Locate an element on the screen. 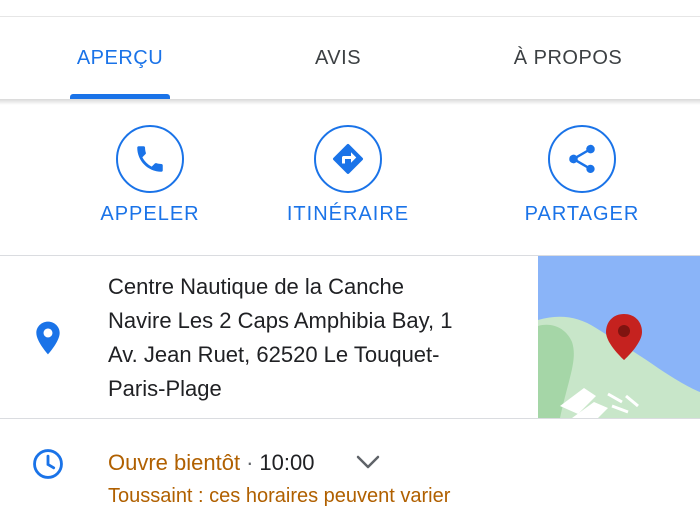 The height and width of the screenshot is (508, 700). address-line: Navire Les 2 Caps Amphibia Bay, 1 is located at coordinates (280, 320).